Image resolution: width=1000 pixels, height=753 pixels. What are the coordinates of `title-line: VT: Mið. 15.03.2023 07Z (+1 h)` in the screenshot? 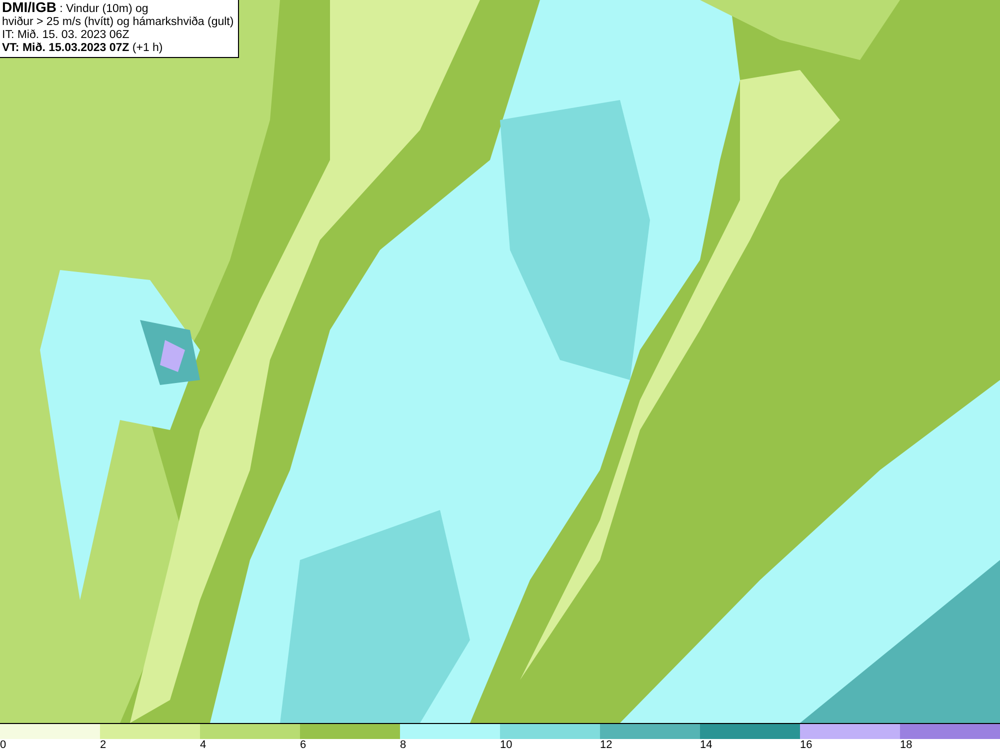 It's located at (83, 48).